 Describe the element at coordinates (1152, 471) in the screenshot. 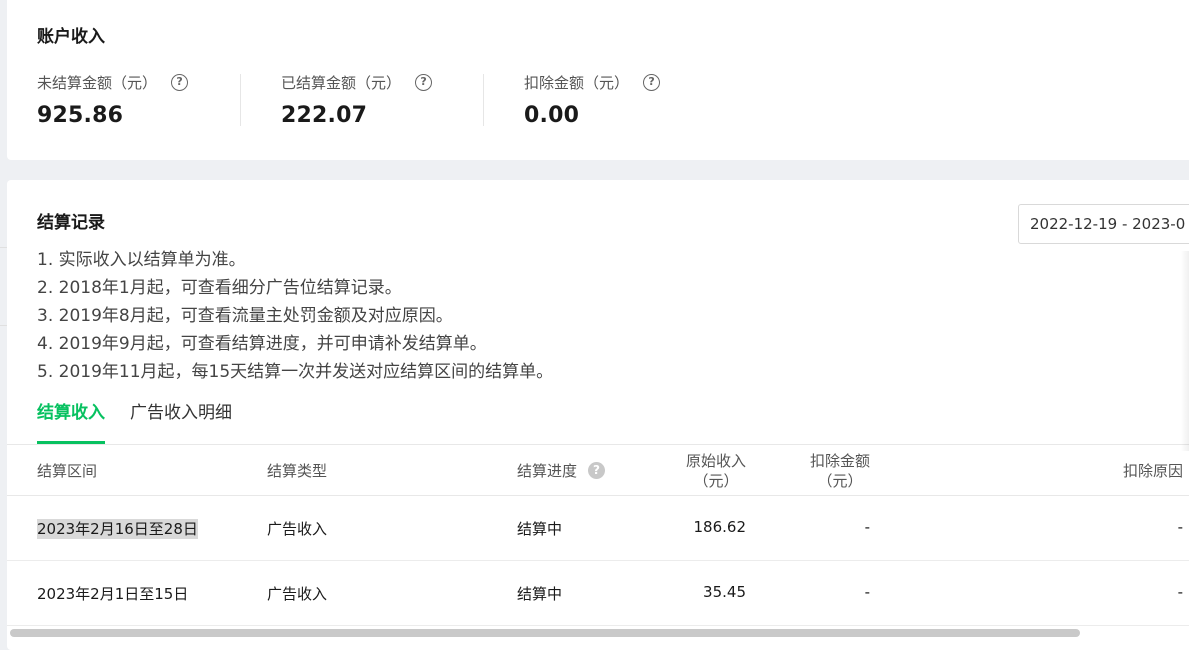

I see `header-deduct-reason: 扣除原因` at that location.